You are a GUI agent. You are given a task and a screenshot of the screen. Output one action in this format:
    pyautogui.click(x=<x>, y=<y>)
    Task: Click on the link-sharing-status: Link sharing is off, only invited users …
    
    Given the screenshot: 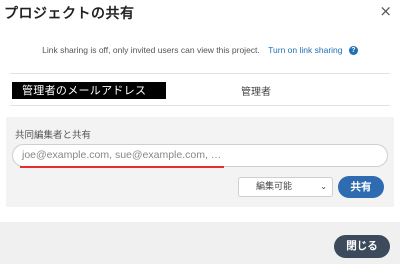 What is the action you would take?
    pyautogui.click(x=151, y=50)
    